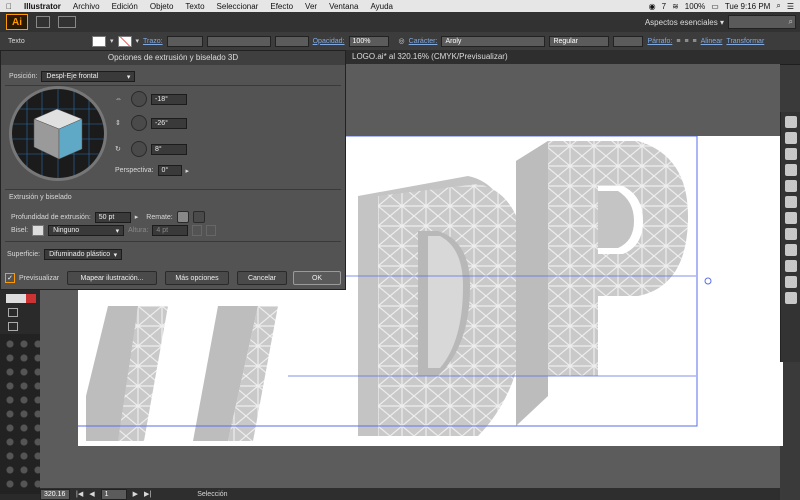  What do you see at coordinates (262, 278) in the screenshot?
I see `cancel-button: Cancelar` at bounding box center [262, 278].